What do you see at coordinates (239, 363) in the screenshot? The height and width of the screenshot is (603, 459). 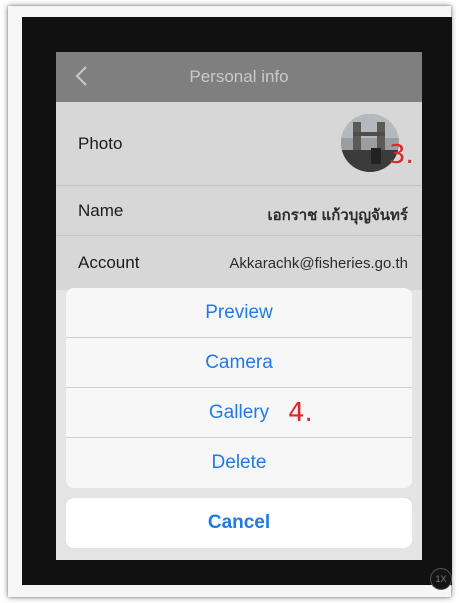 I see `camera-button: Camera` at bounding box center [239, 363].